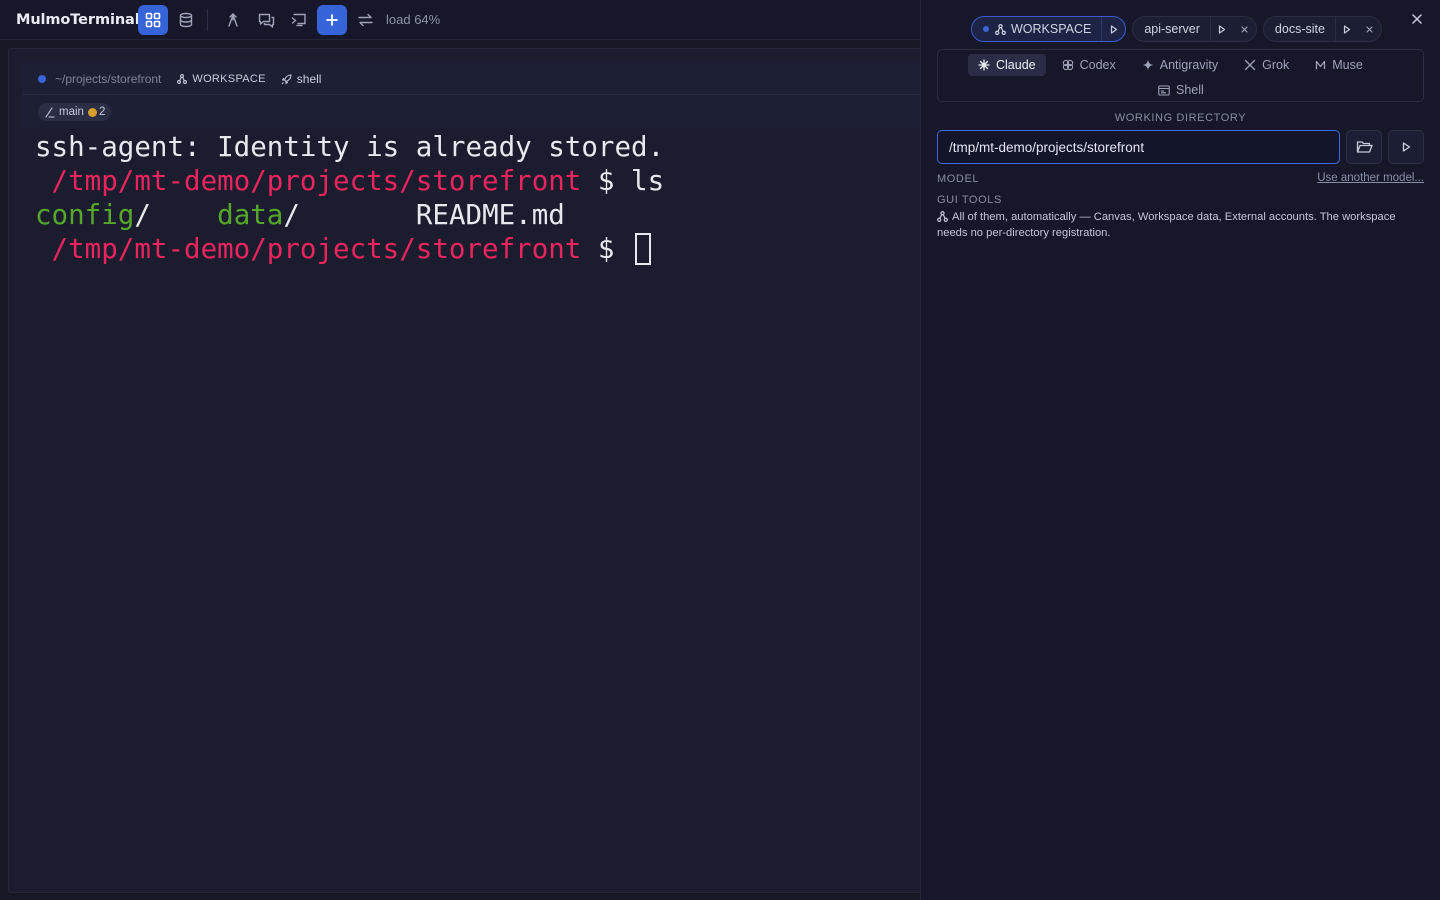 The width and height of the screenshot is (1440, 900). I want to click on gui-tools-label: GUI TOOLS, so click(969, 200).